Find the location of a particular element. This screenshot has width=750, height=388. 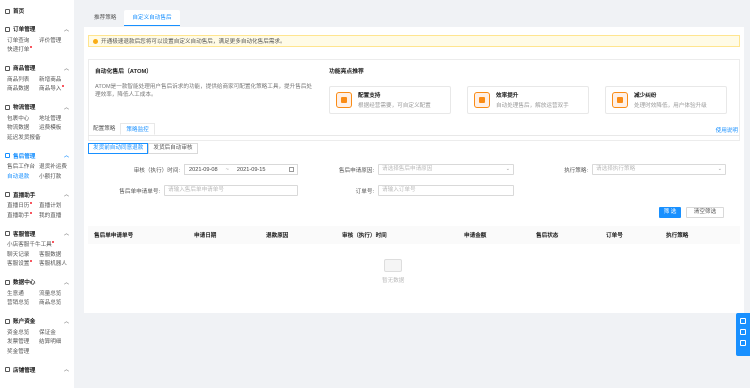

sidebar-link: 商品导入 is located at coordinates (55, 88).